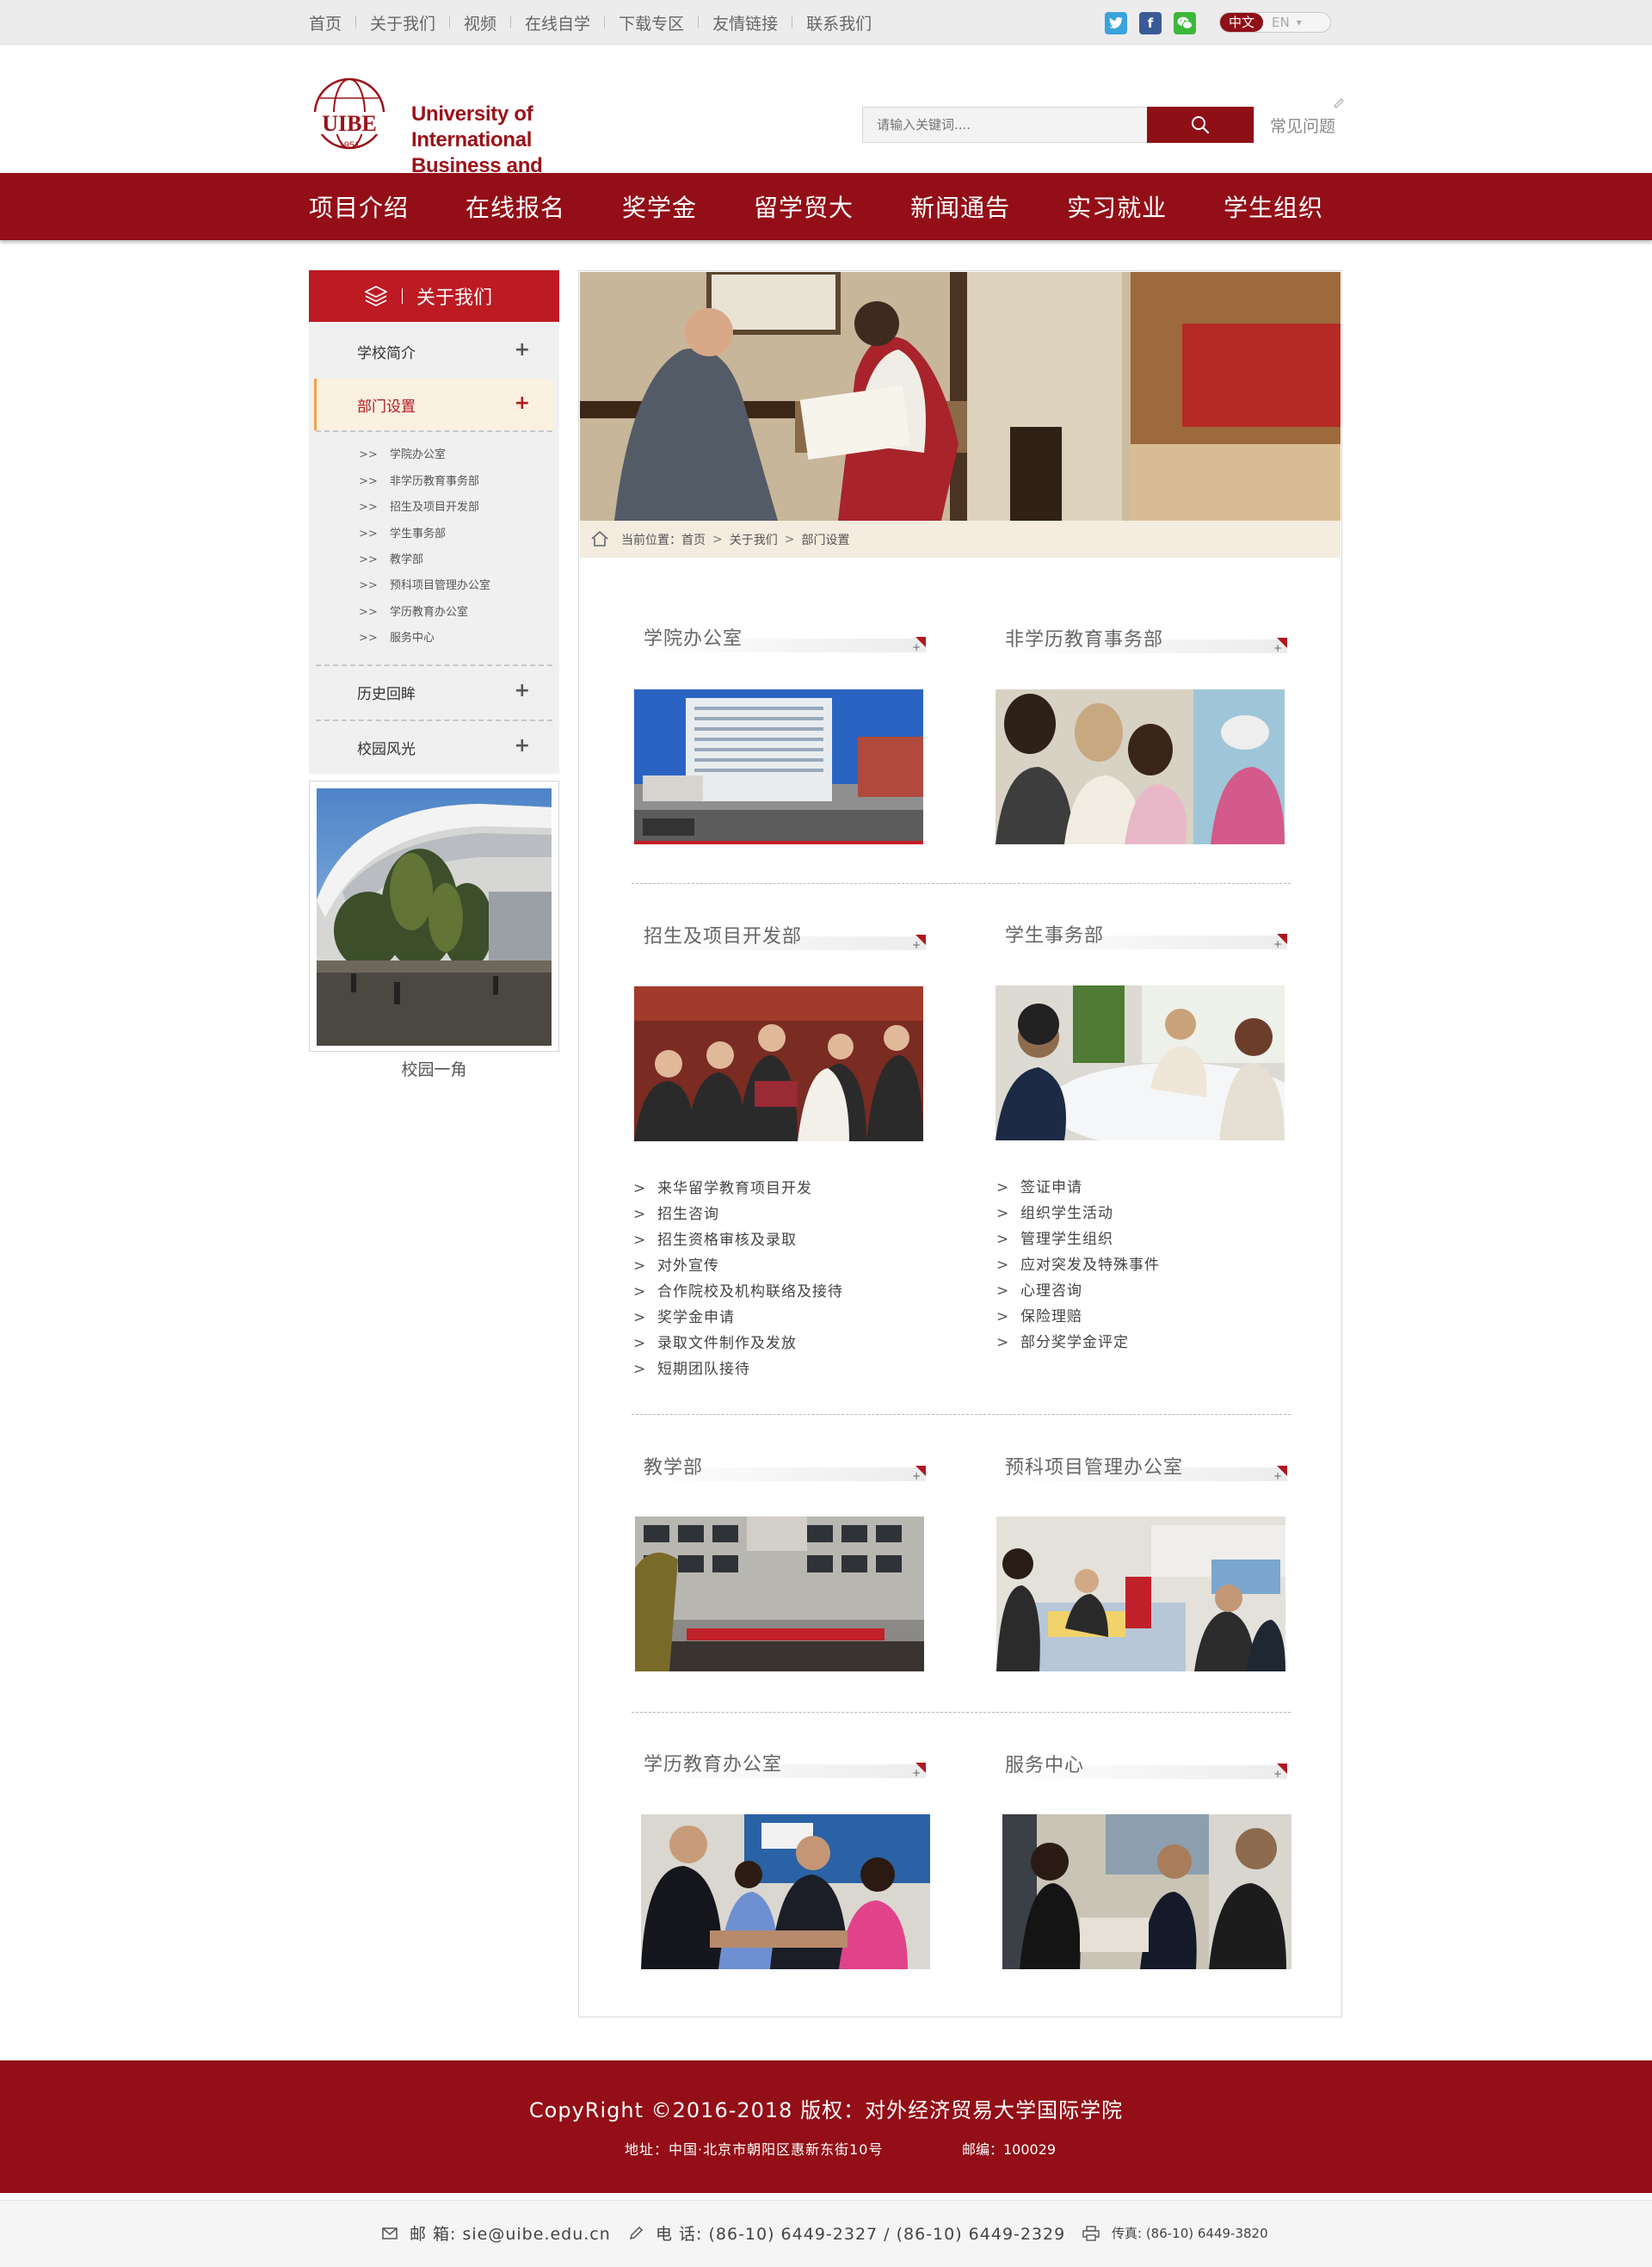  Describe the element at coordinates (434, 351) in the screenshot. I see `sidebar-item-school-intro: 学校简介 +` at that location.